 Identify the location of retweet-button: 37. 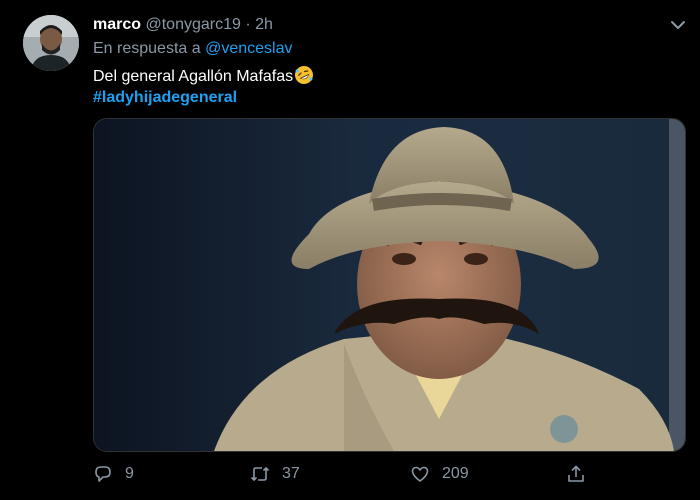
(275, 474).